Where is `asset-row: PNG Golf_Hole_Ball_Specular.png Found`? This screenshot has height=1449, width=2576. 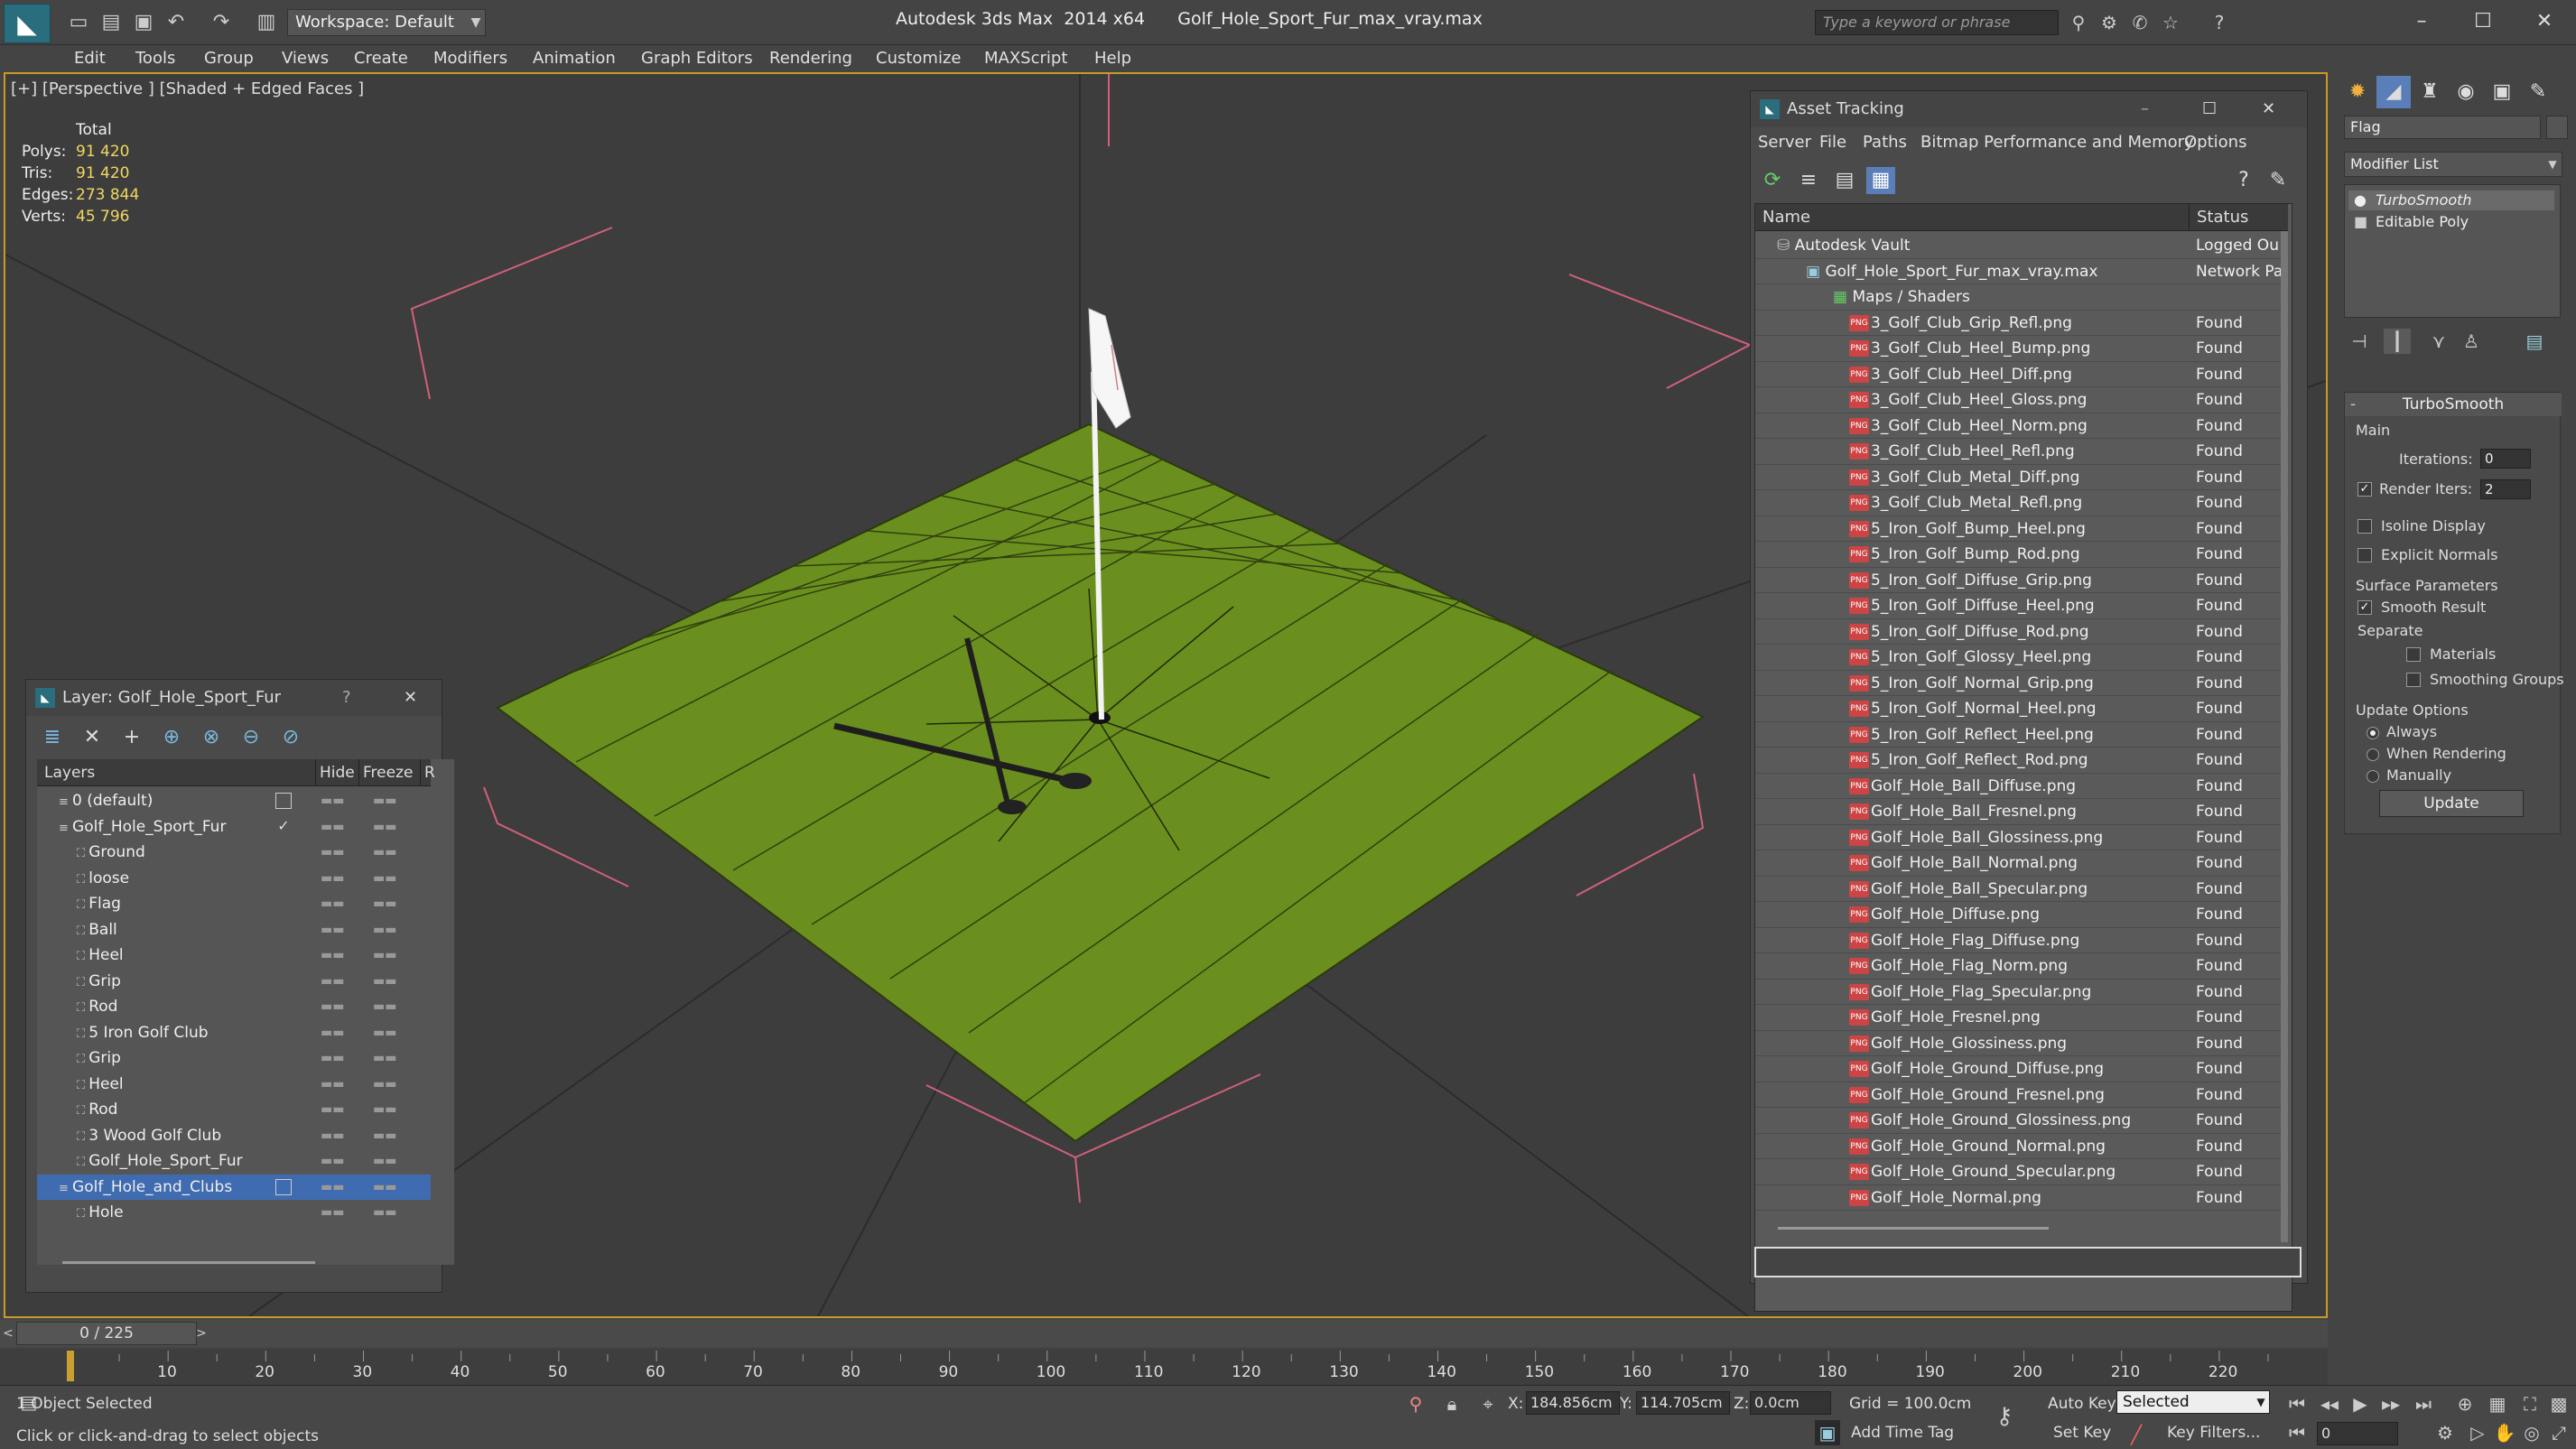
asset-row: PNG Golf_Hole_Ball_Specular.png Found is located at coordinates (2022, 889).